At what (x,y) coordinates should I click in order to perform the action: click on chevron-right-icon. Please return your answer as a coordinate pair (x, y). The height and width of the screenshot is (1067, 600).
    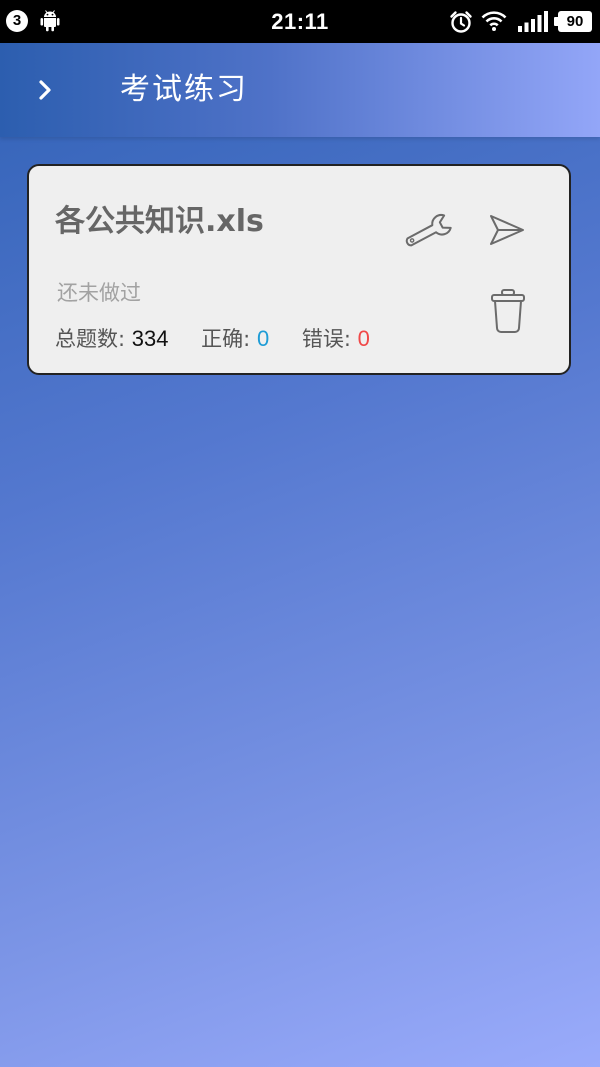
    Looking at the image, I should click on (45, 90).